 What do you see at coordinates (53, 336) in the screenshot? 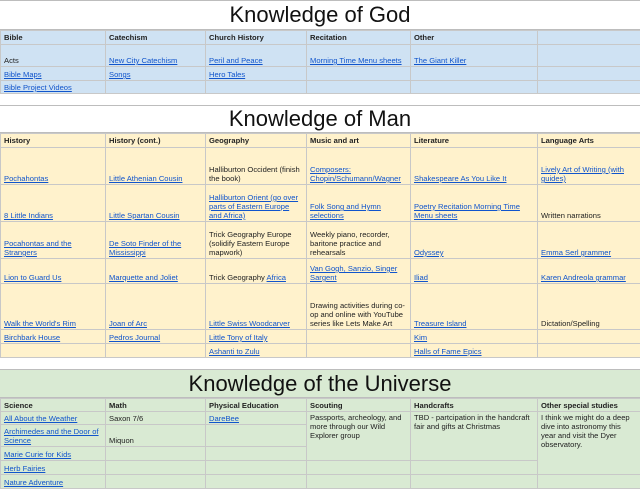
I see `cell-link: Birchbark House` at bounding box center [53, 336].